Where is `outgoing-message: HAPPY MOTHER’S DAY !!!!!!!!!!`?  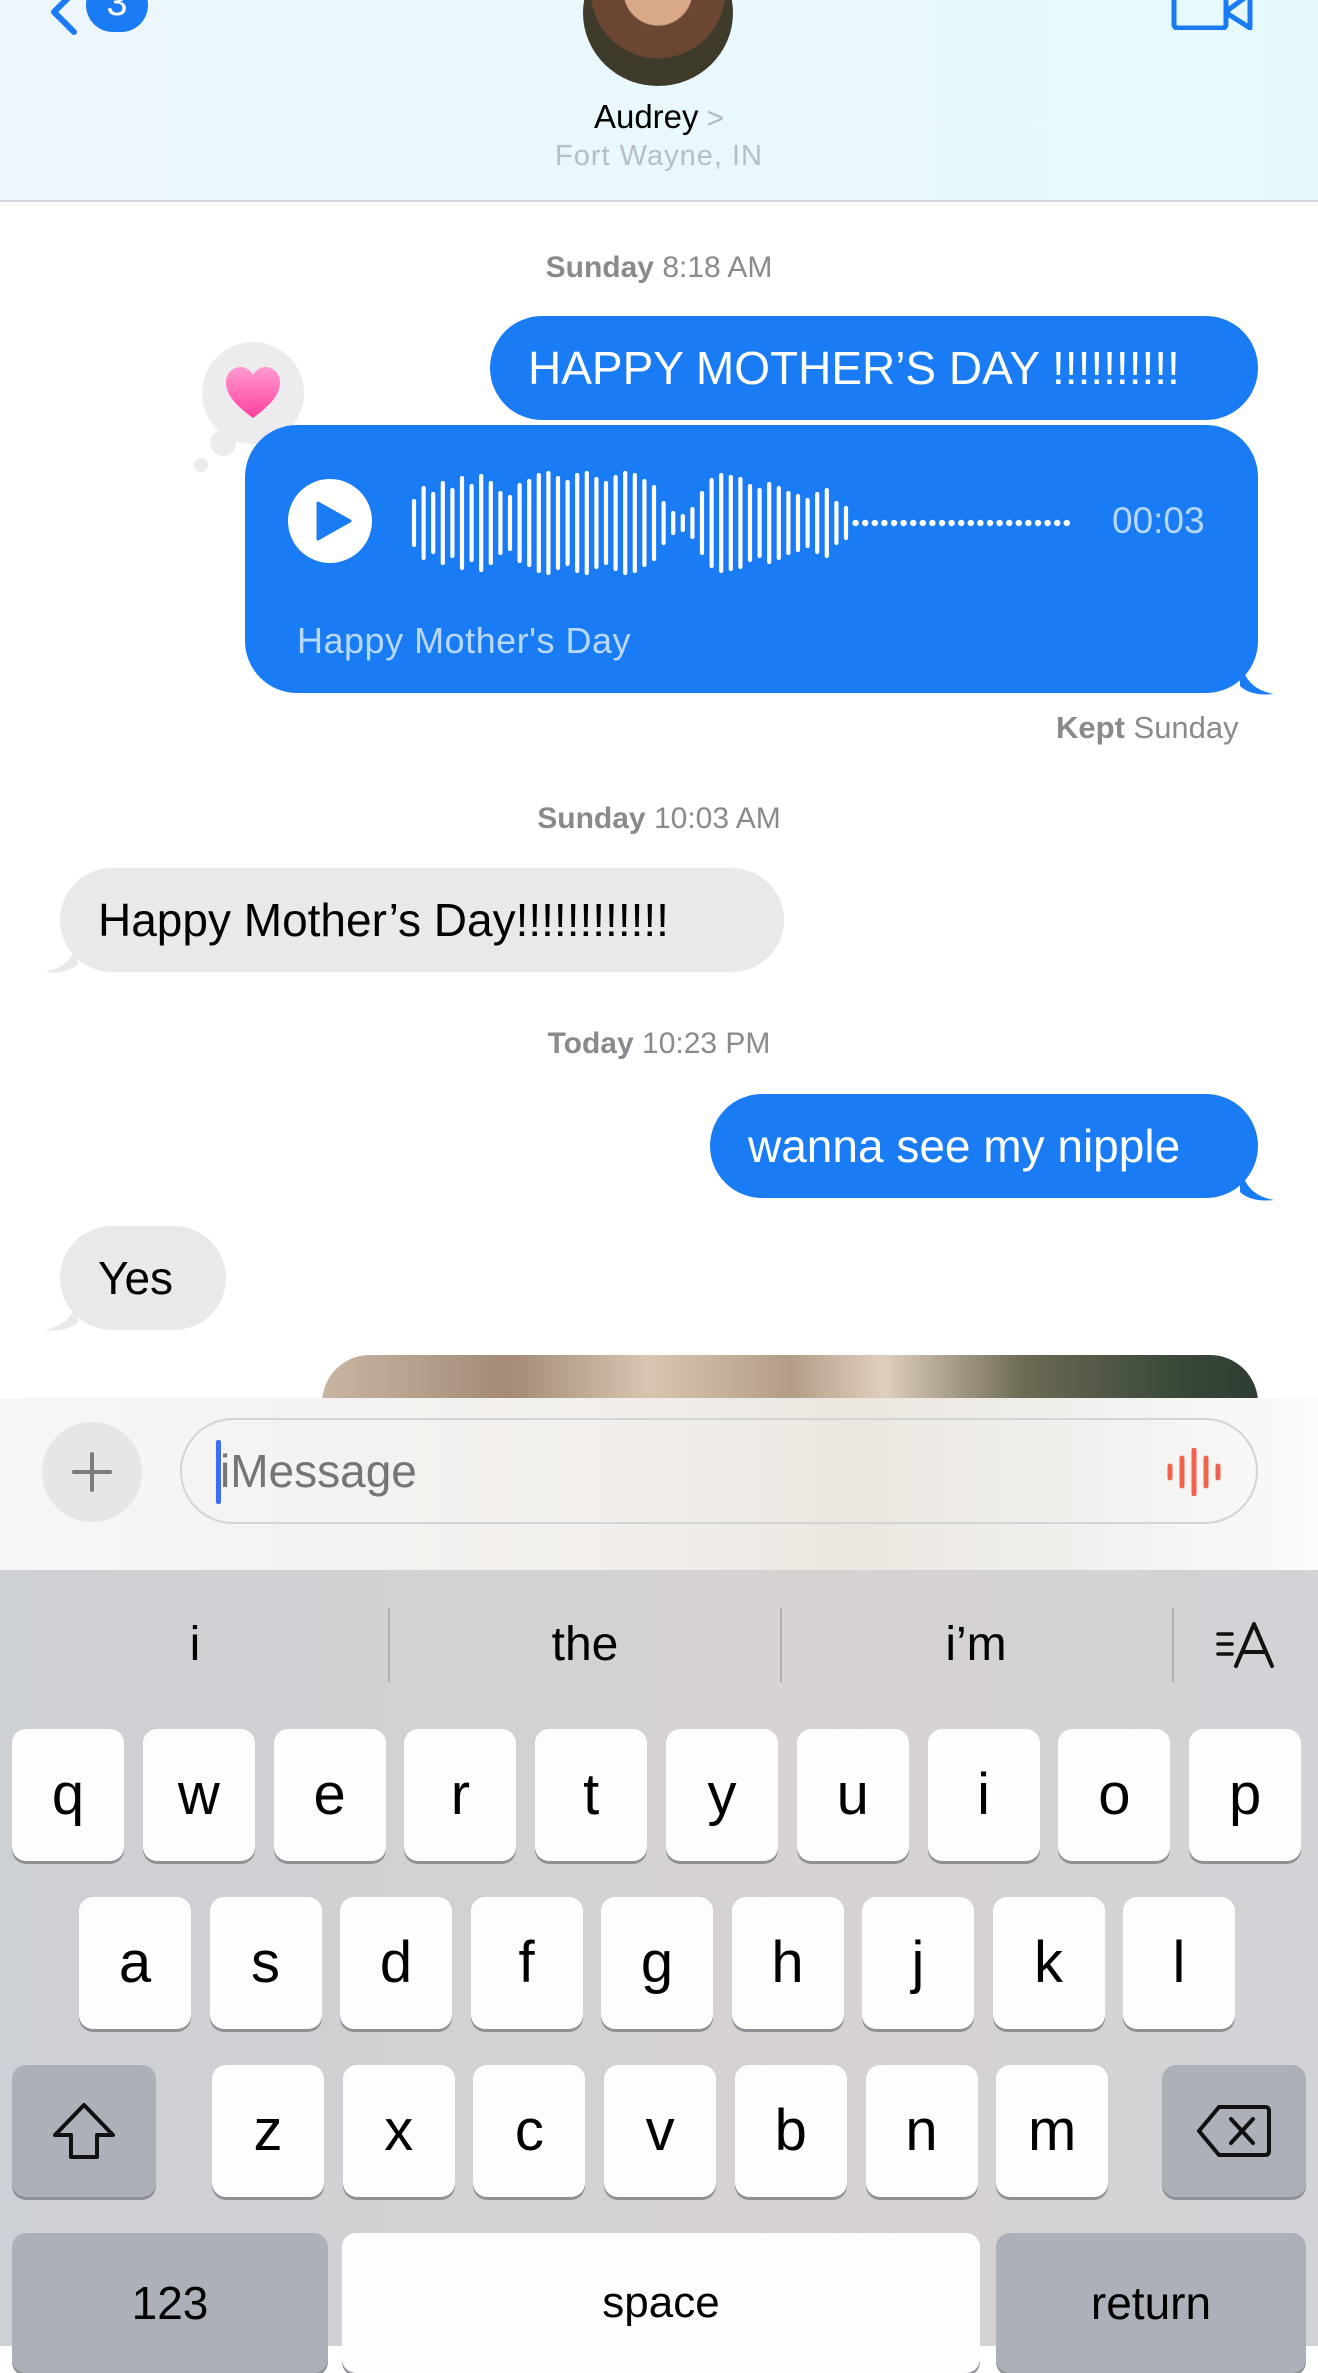 outgoing-message: HAPPY MOTHER’S DAY !!!!!!!!!! is located at coordinates (874, 368).